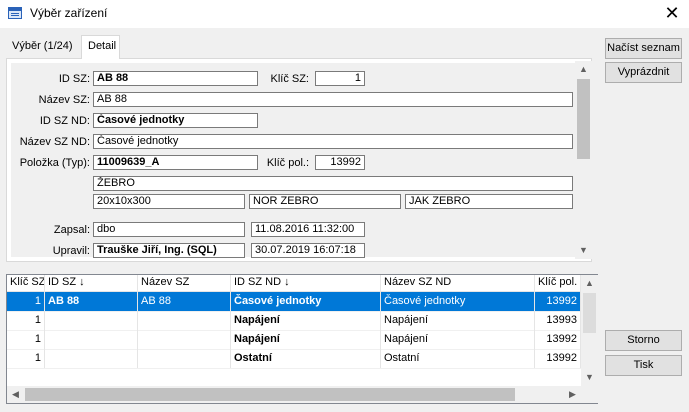 This screenshot has height=412, width=689. I want to click on klic-pol-field: 13992, so click(340, 162).